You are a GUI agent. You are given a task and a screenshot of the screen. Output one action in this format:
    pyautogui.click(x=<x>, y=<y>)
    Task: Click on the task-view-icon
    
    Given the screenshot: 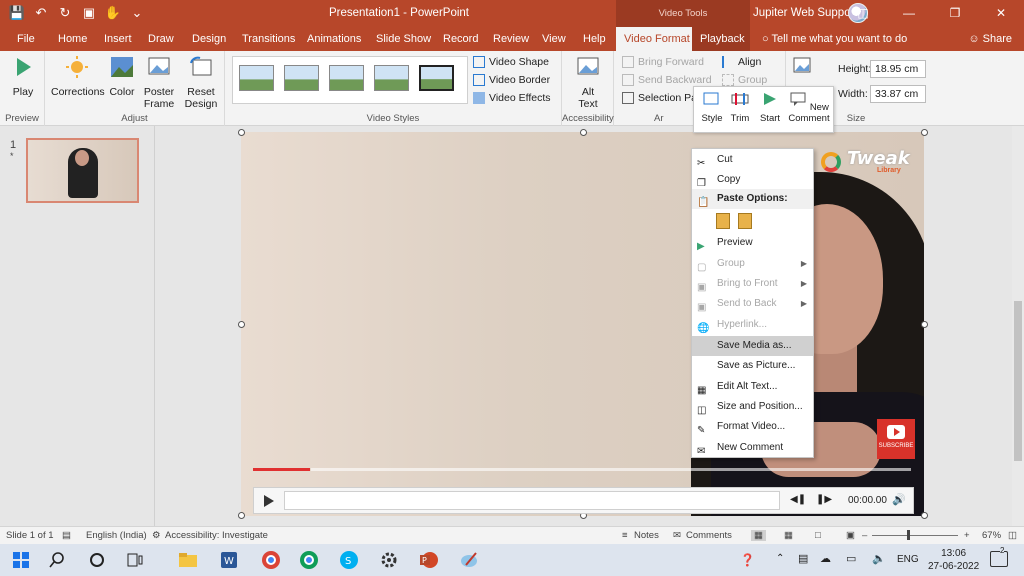 What is the action you would take?
    pyautogui.click(x=135, y=560)
    